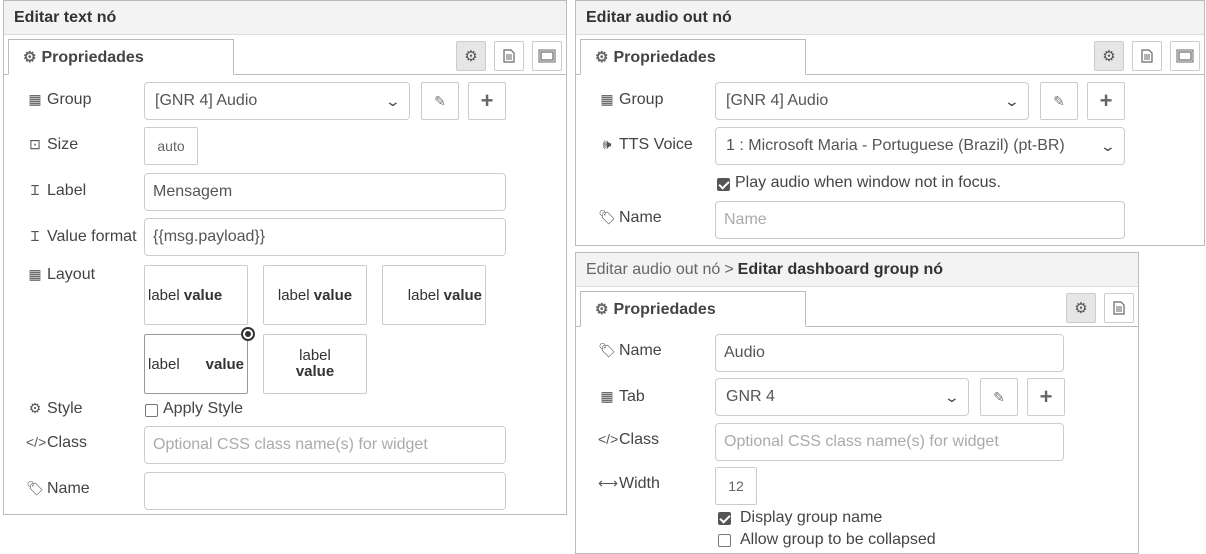 Image resolution: width=1206 pixels, height=554 pixels. I want to click on layout-option-row-center: label value, so click(315, 295).